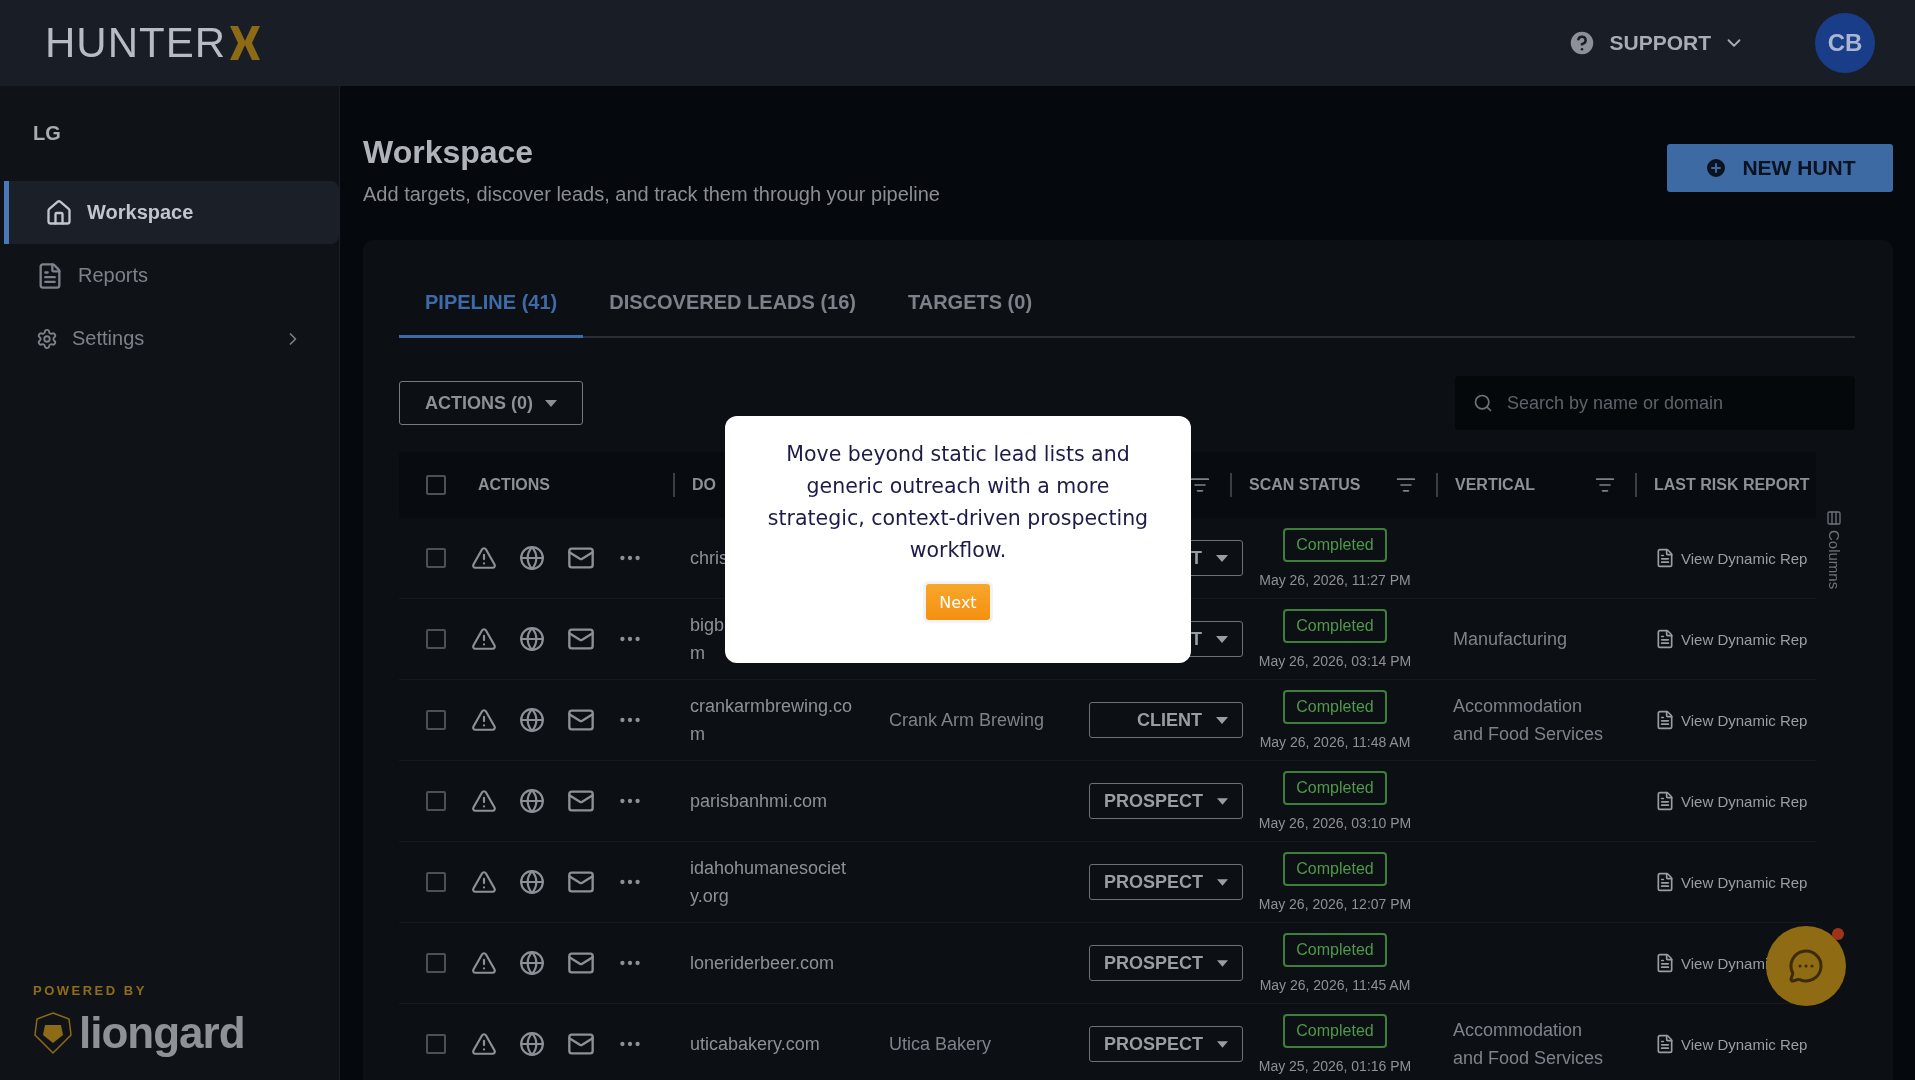 Image resolution: width=1915 pixels, height=1080 pixels. What do you see at coordinates (1495, 485) in the screenshot?
I see `column-header: VERTICAL` at bounding box center [1495, 485].